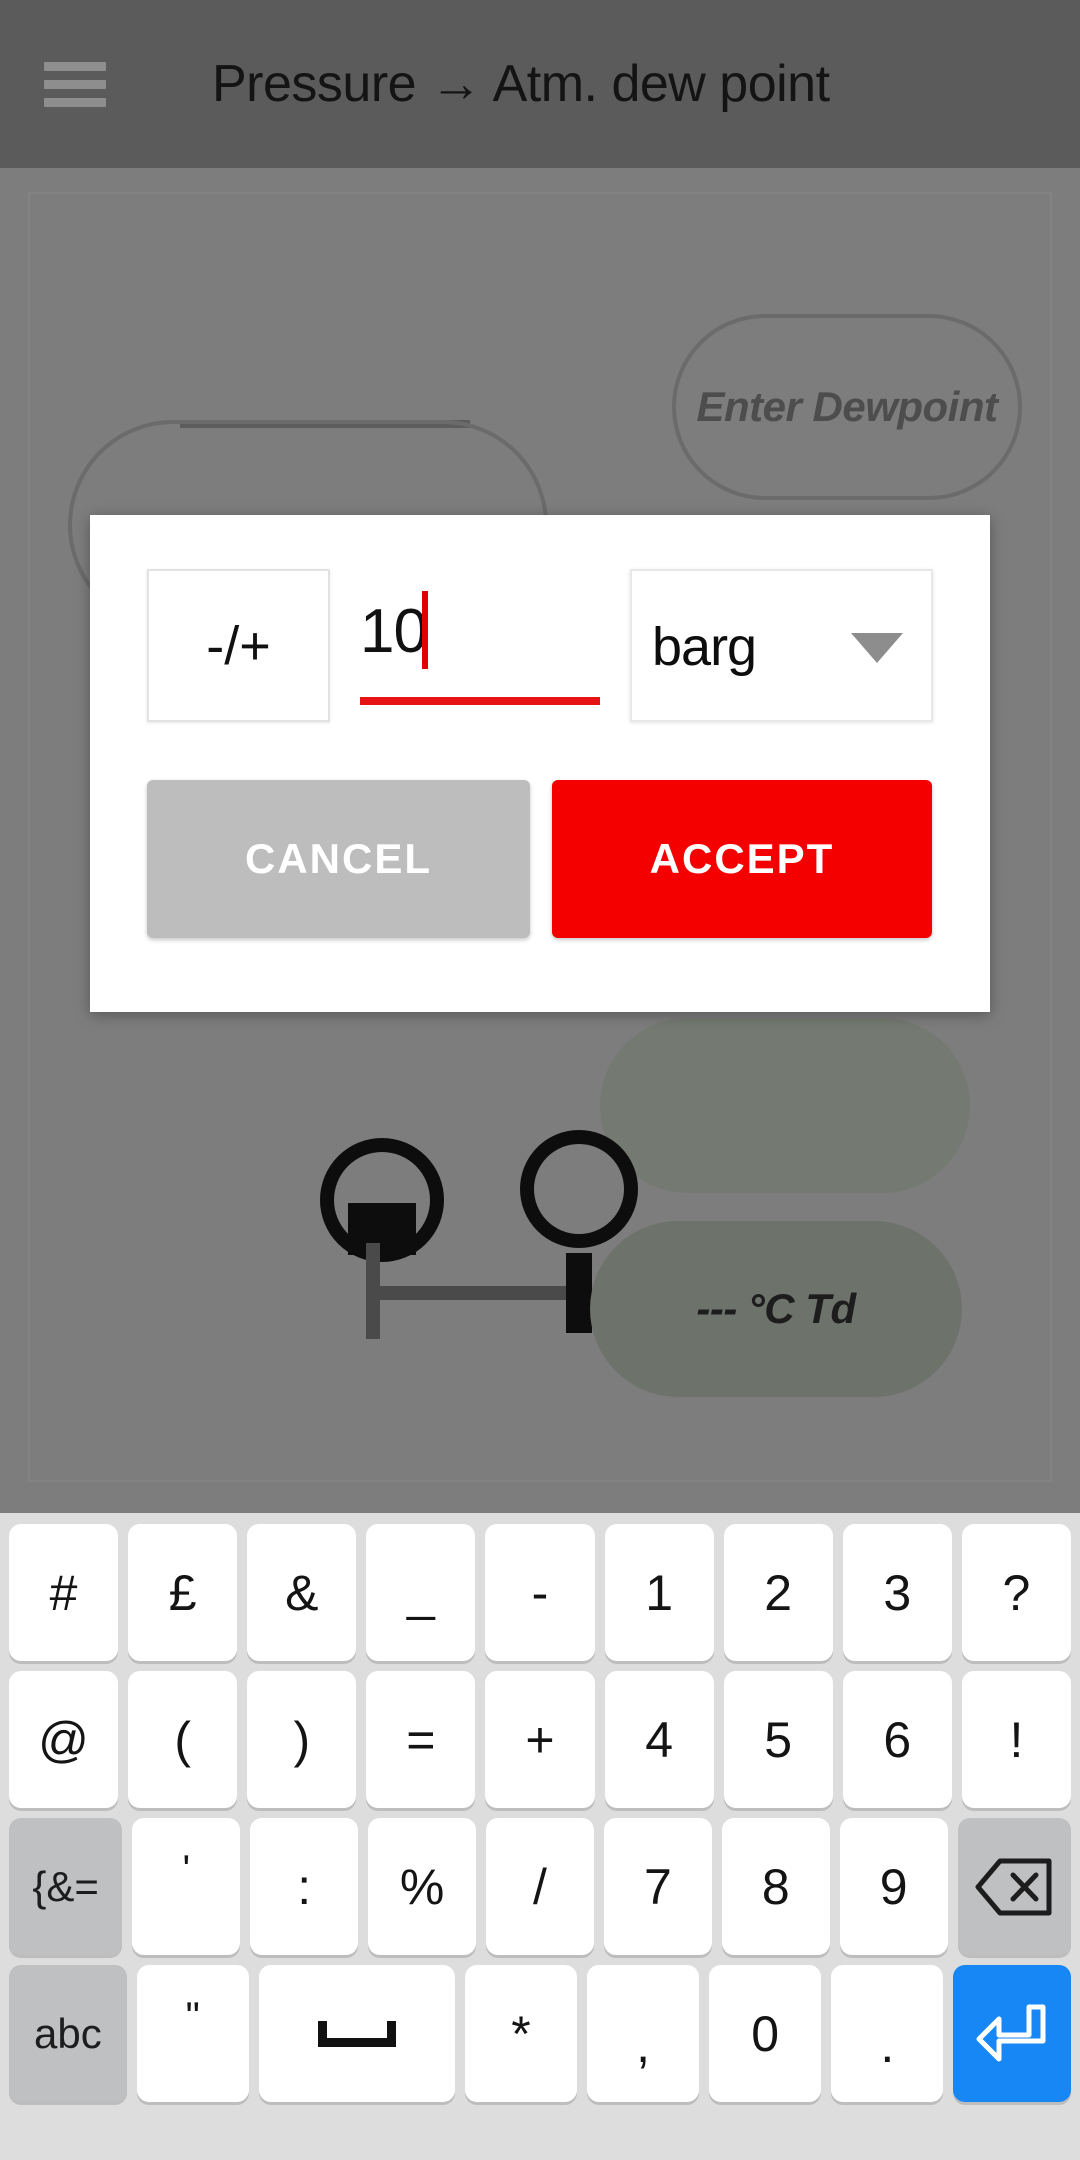  Describe the element at coordinates (64, 1739) in the screenshot. I see `key-@: @` at that location.